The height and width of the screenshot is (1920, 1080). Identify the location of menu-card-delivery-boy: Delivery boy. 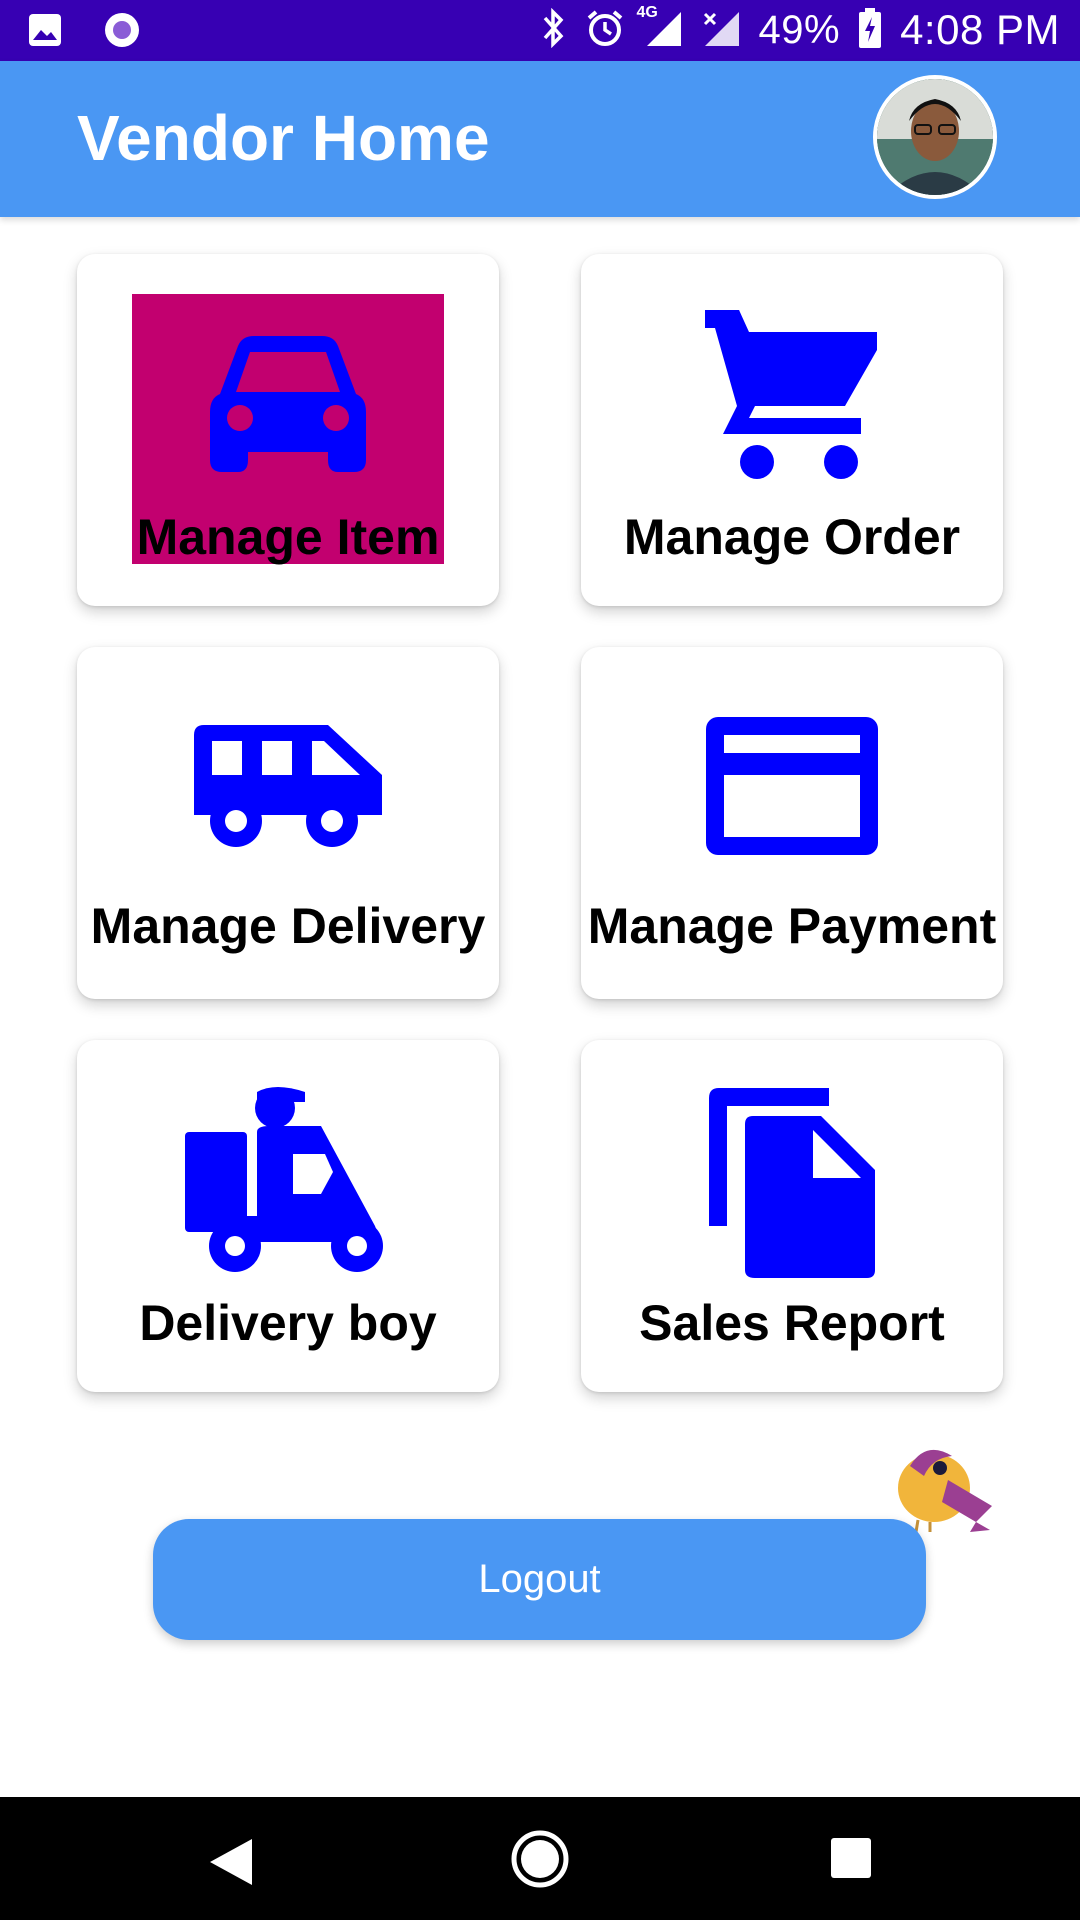
(288, 1216).